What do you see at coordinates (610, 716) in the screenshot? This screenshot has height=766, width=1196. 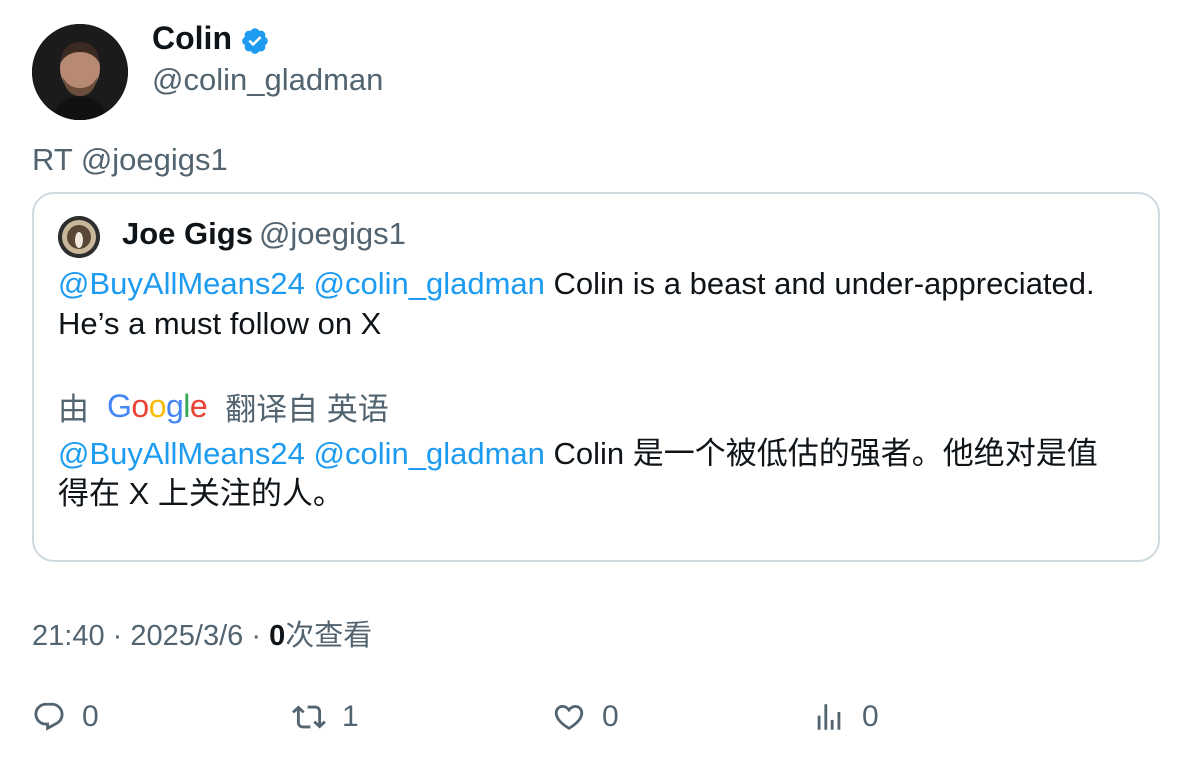 I see `like-count: 0` at bounding box center [610, 716].